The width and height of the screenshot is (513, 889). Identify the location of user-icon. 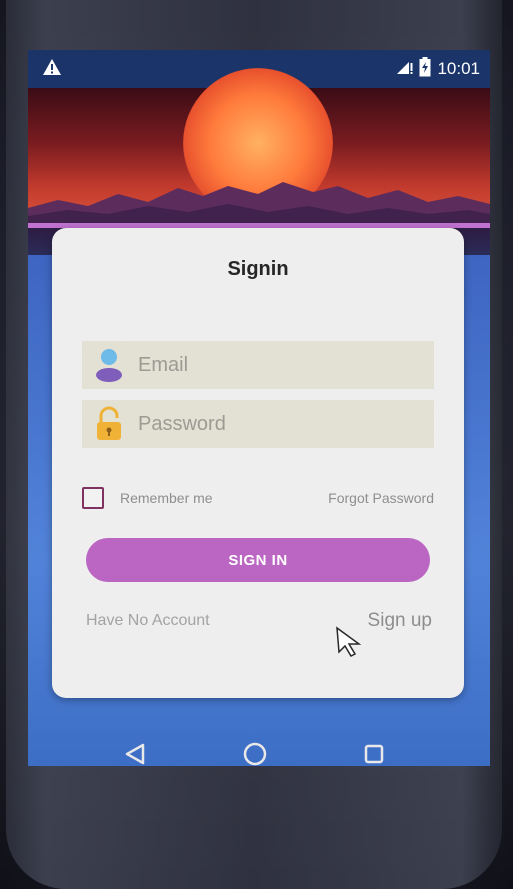
(109, 365).